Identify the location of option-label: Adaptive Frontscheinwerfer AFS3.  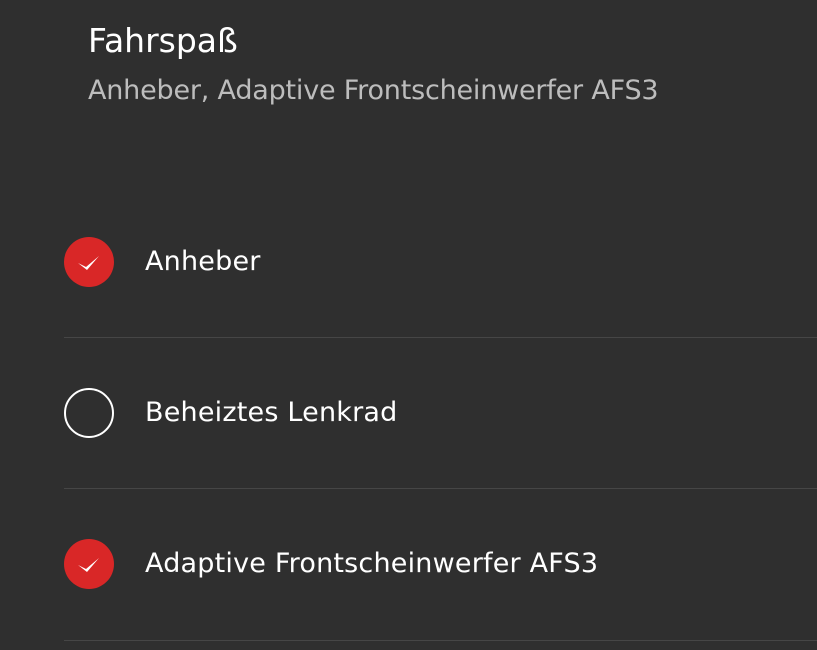
(372, 563).